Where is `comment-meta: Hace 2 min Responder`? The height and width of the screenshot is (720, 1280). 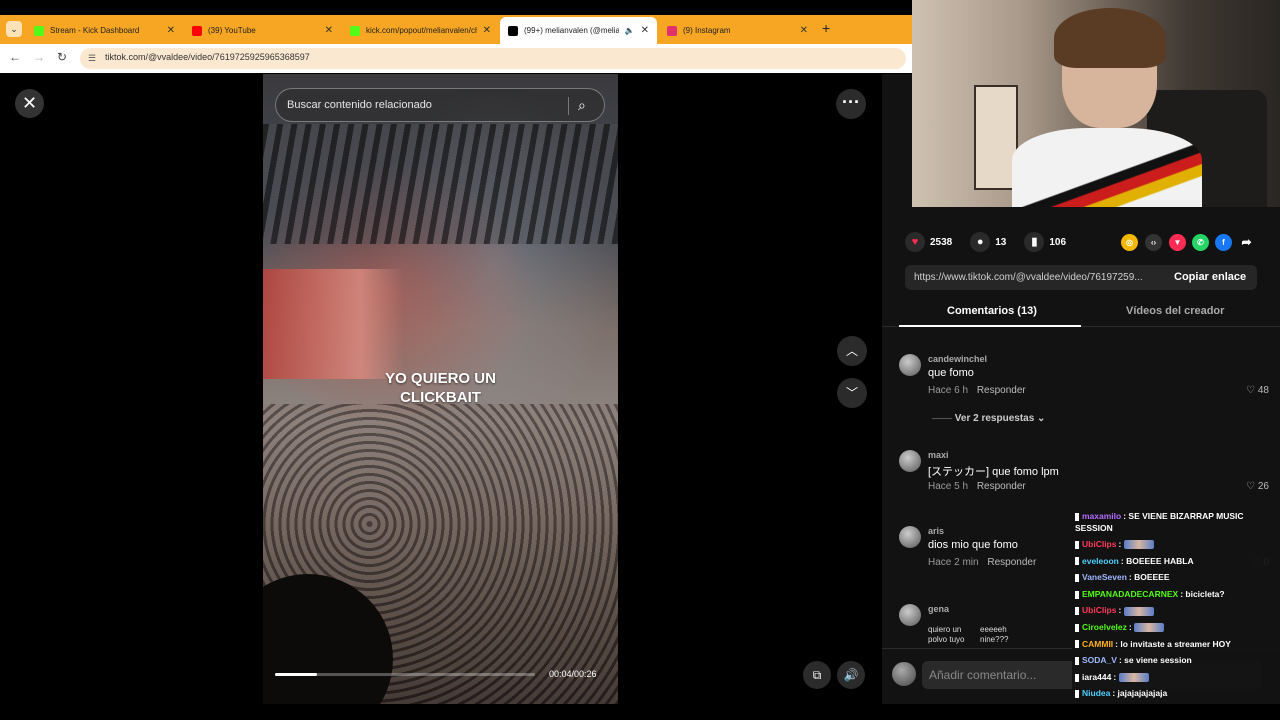 comment-meta: Hace 2 min Responder is located at coordinates (985, 562).